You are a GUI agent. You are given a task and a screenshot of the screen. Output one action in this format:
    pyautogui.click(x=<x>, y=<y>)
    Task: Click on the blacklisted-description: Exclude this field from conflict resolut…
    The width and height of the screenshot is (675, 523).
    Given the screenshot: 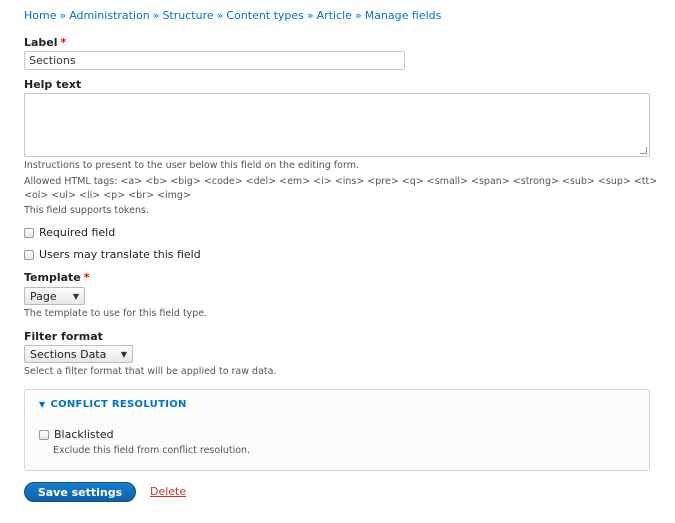 What is the action you would take?
    pyautogui.click(x=152, y=450)
    